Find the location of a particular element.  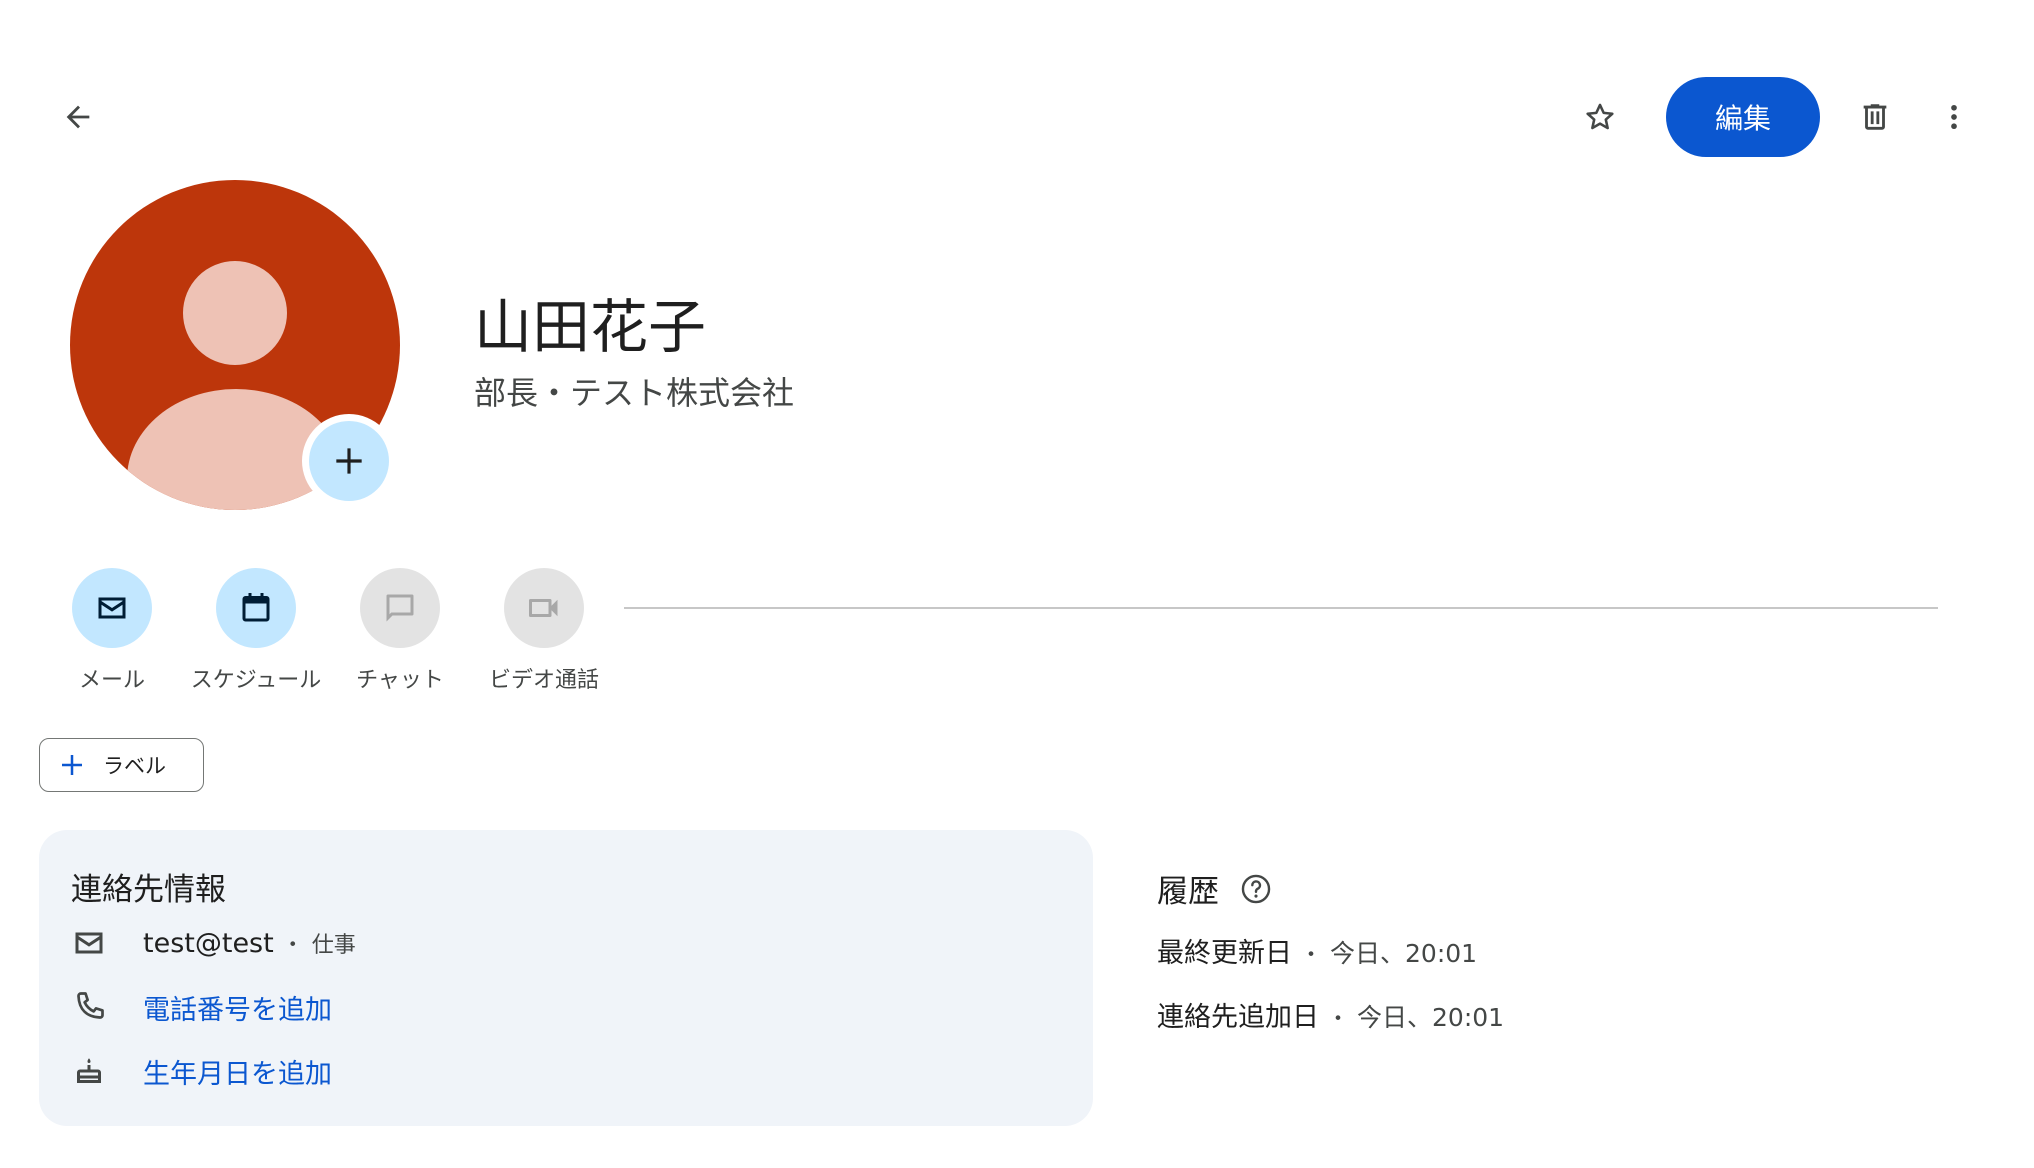

more-vert-icon is located at coordinates (1954, 117).